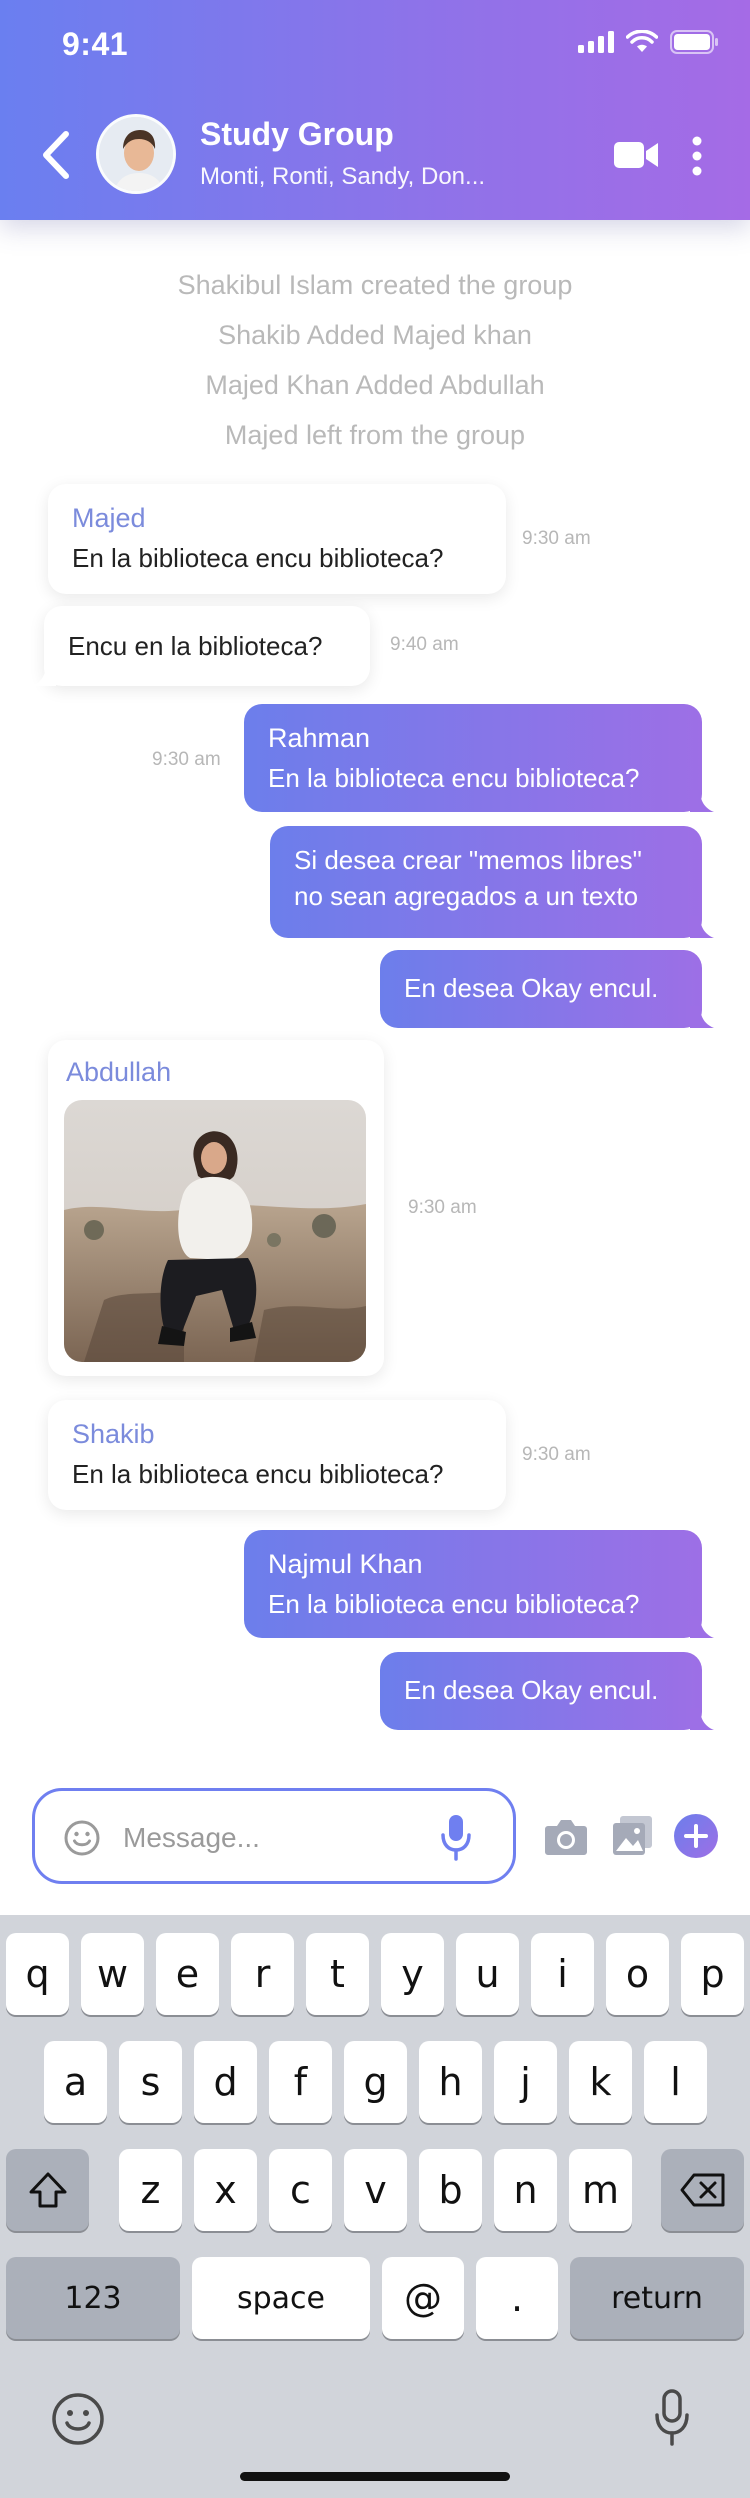  Describe the element at coordinates (375, 2190) in the screenshot. I see `key-v: v` at that location.